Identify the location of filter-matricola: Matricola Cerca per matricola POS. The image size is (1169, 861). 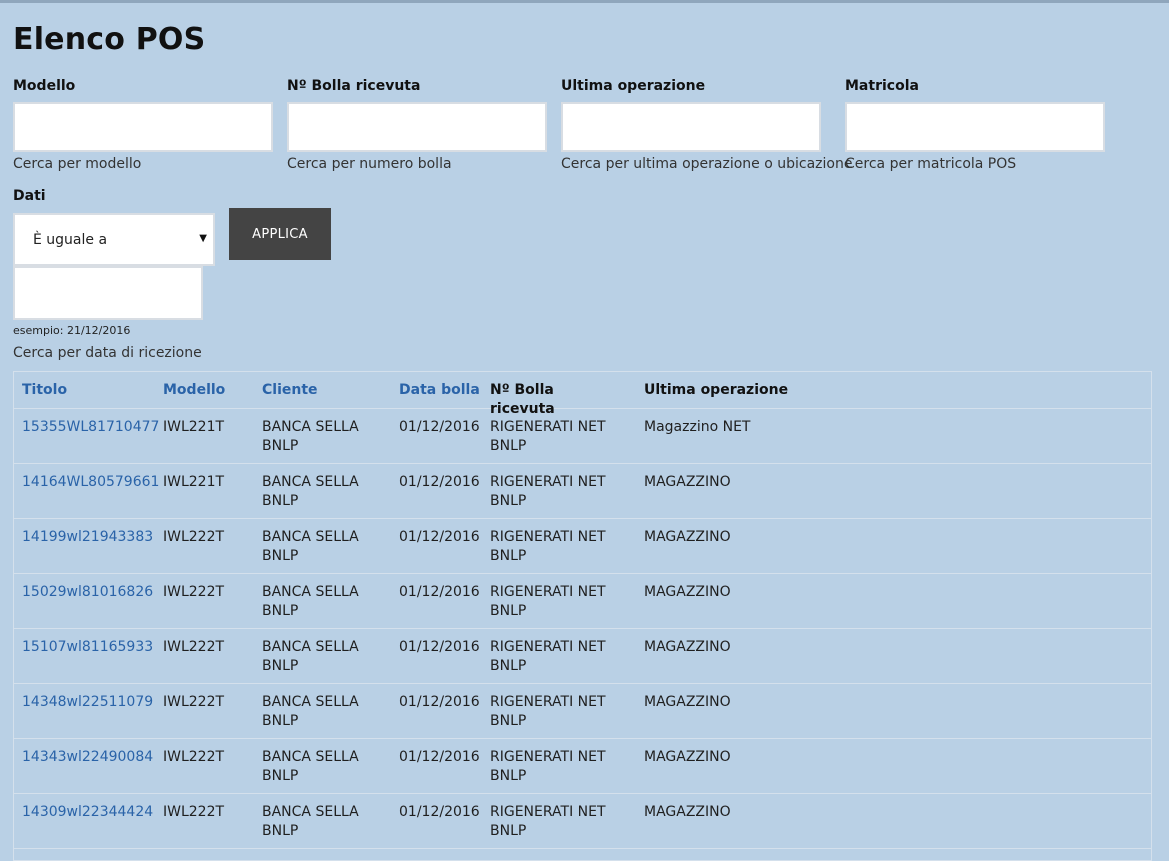
(976, 125).